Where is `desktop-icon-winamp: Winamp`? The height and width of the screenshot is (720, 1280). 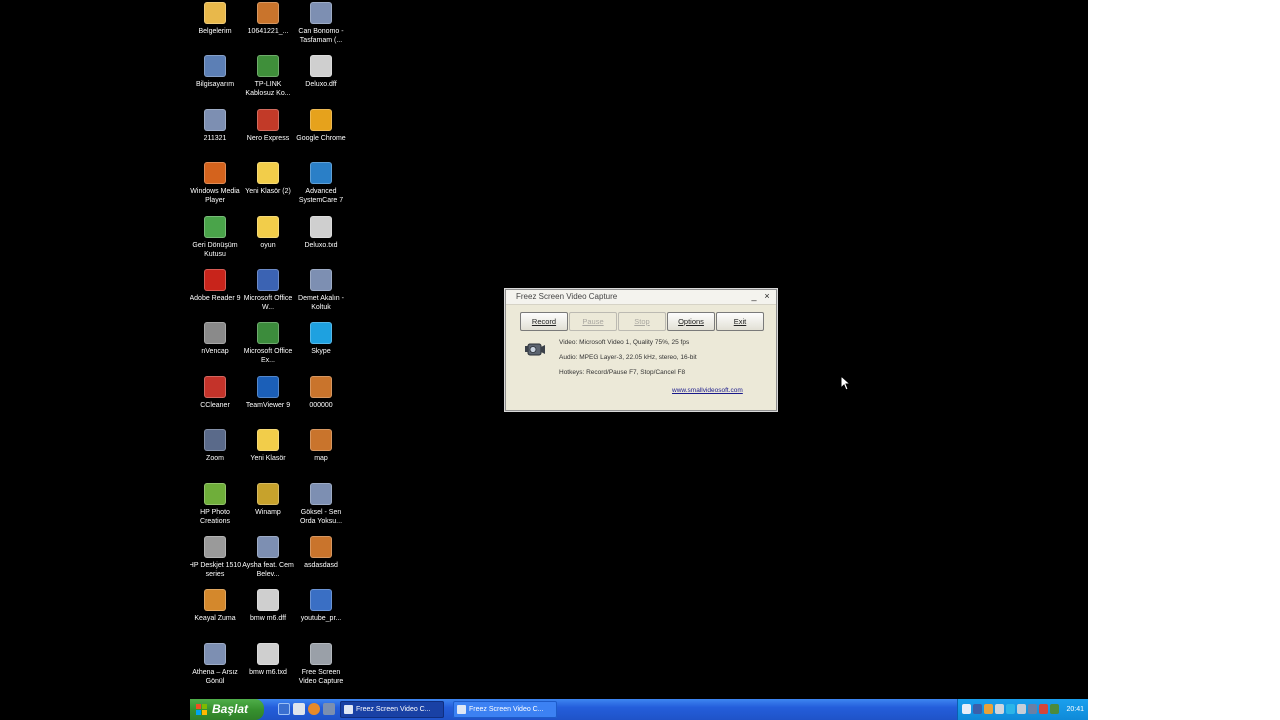 desktop-icon-winamp: Winamp is located at coordinates (268, 499).